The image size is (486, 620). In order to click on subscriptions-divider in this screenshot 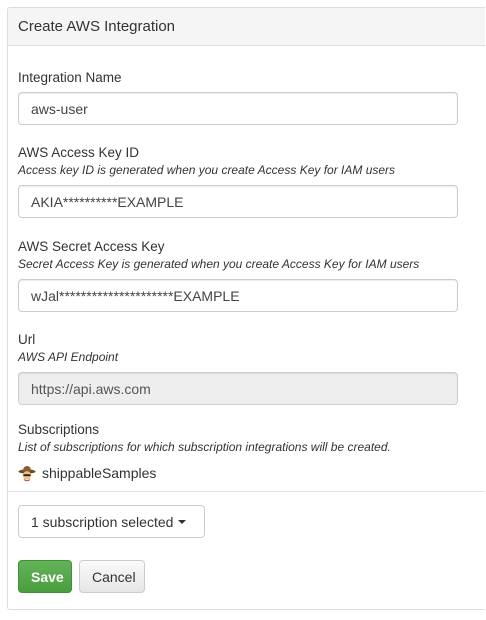, I will do `click(246, 491)`.